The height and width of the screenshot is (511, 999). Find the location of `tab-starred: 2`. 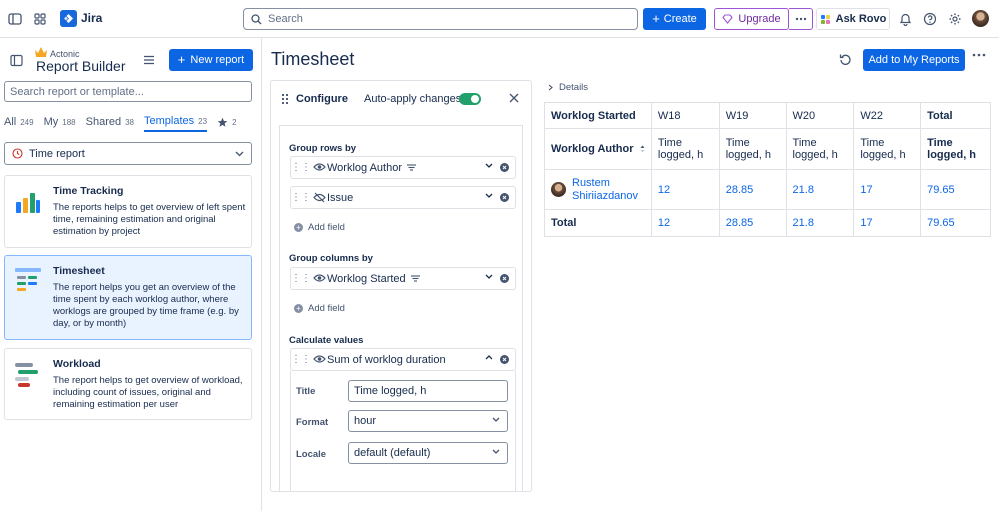

tab-starred: 2 is located at coordinates (227, 122).